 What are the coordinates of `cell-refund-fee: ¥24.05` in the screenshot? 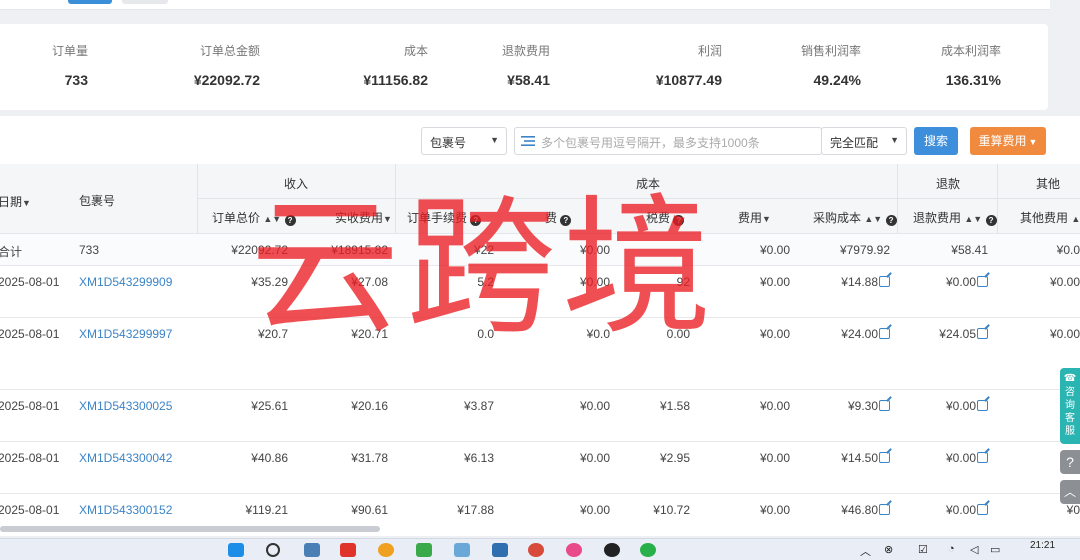 It's located at (938, 334).